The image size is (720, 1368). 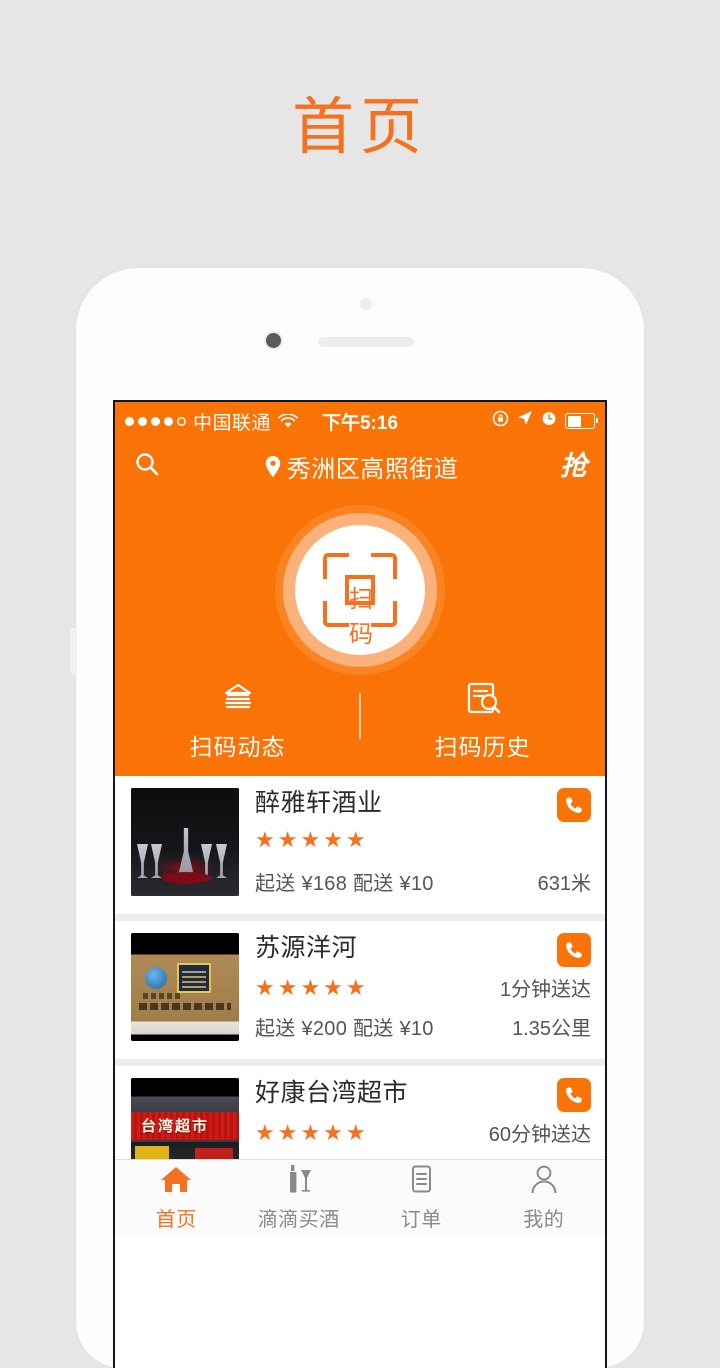 What do you see at coordinates (175, 1126) in the screenshot?
I see `shop-thumbnail-sign-text: 台湾超市` at bounding box center [175, 1126].